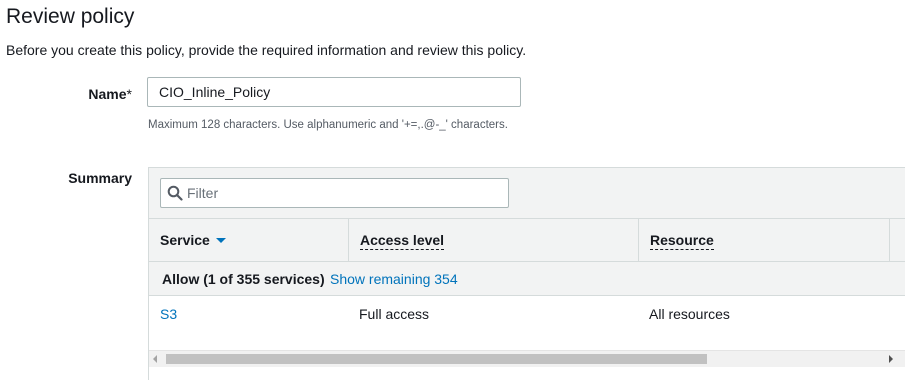  What do you see at coordinates (346, 193) in the screenshot?
I see `filter-input` at bounding box center [346, 193].